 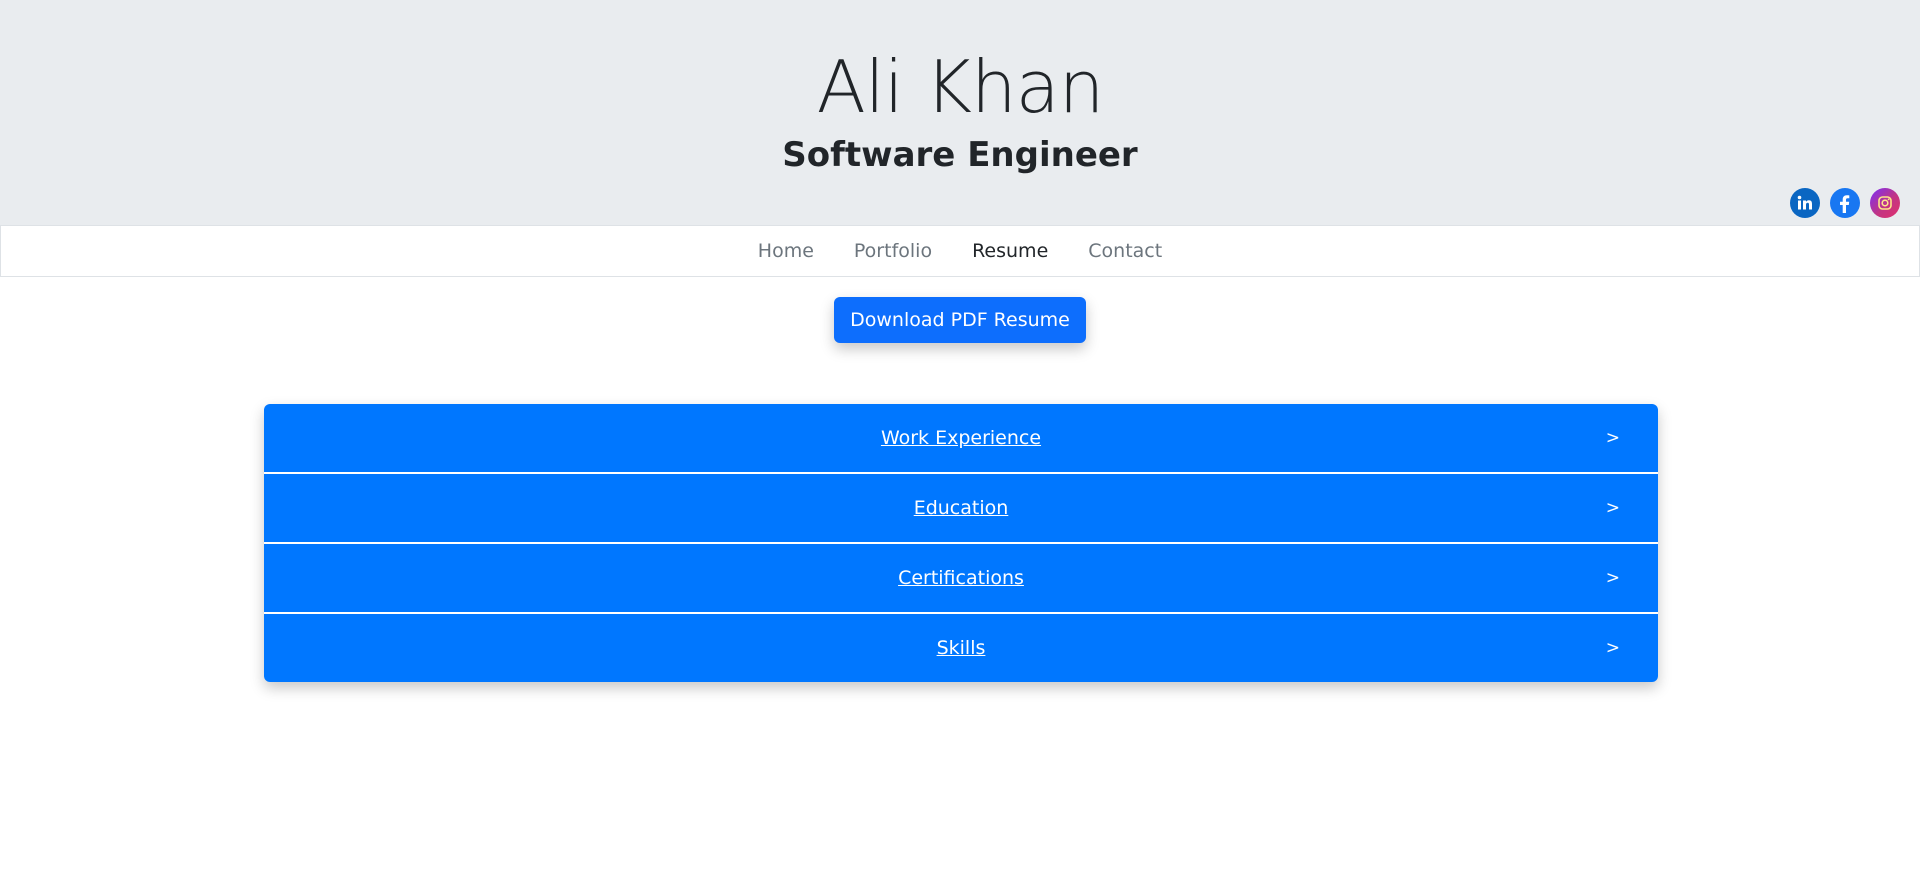 What do you see at coordinates (786, 251) in the screenshot?
I see `nav-home: Home` at bounding box center [786, 251].